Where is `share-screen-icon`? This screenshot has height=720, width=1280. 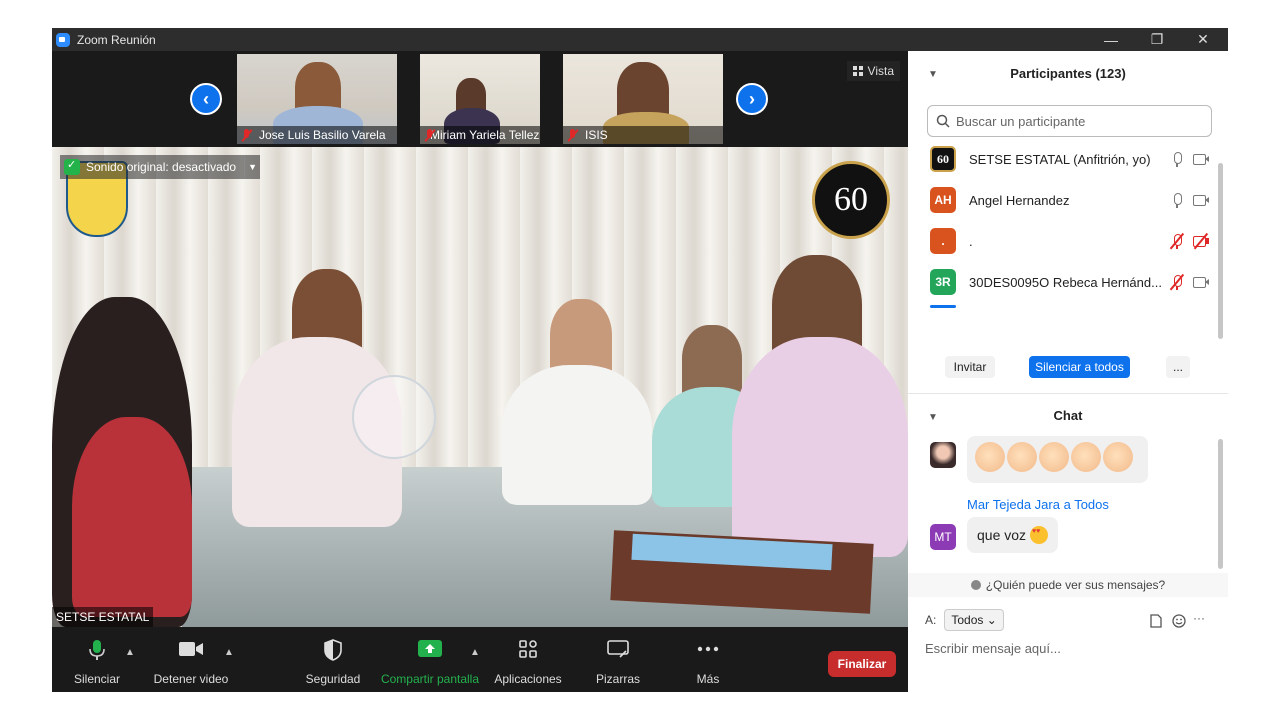
share-screen-icon is located at coordinates (430, 648).